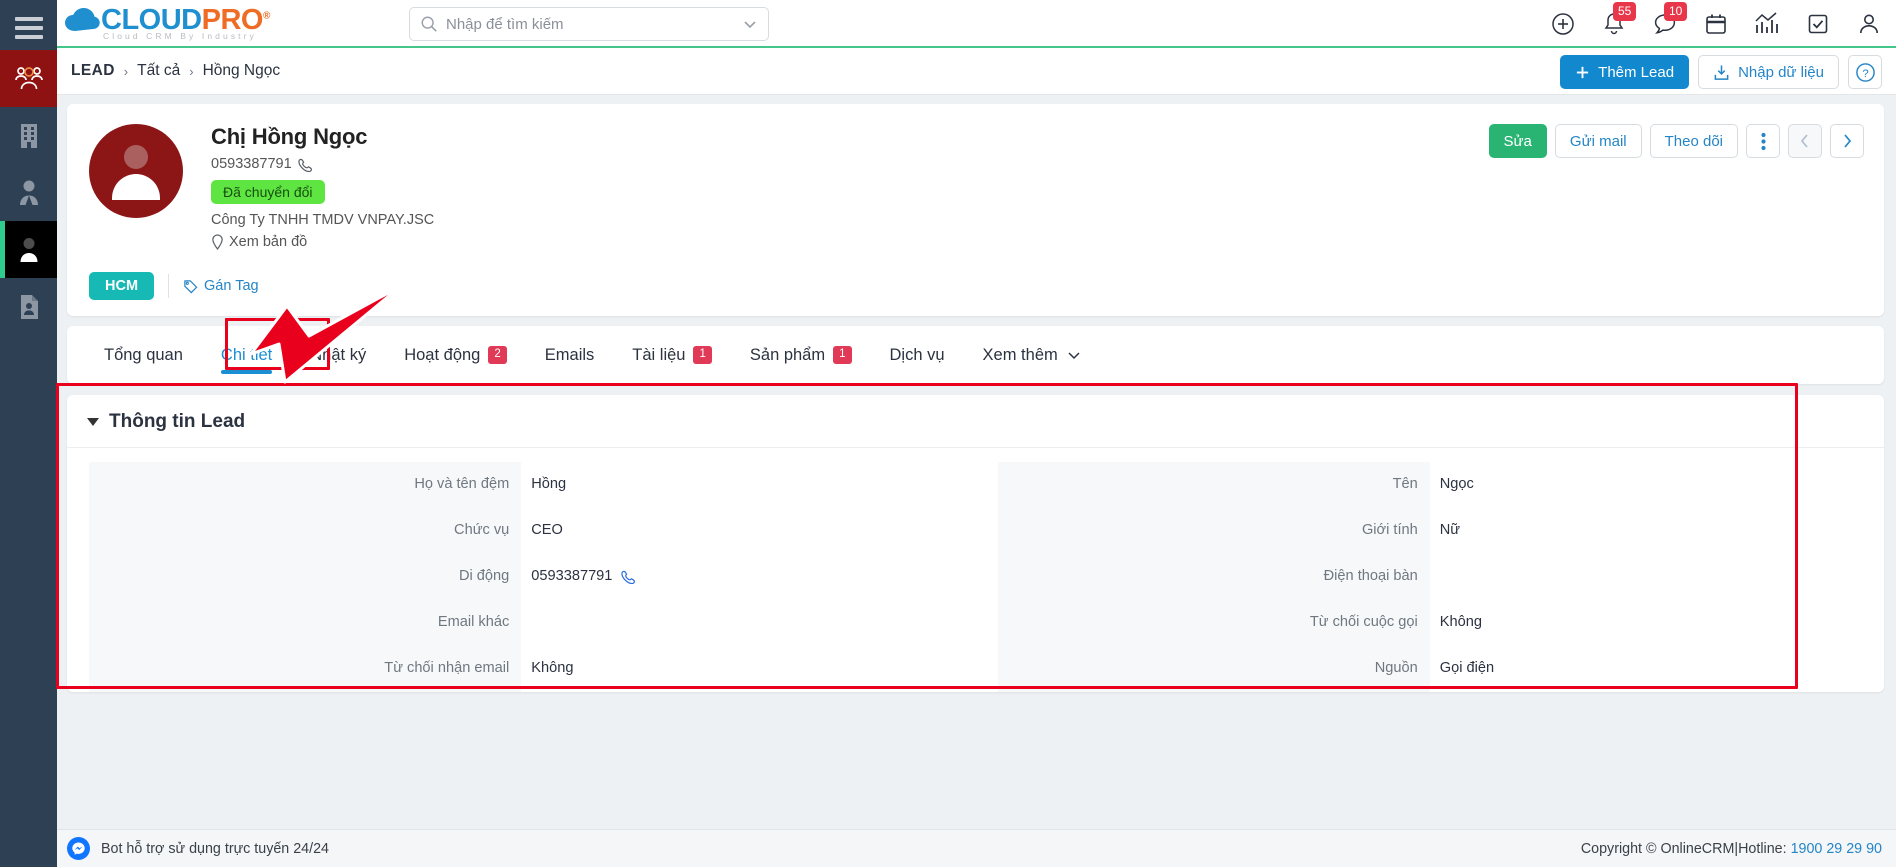  I want to click on sidebar-item-leads, so click(28, 249).